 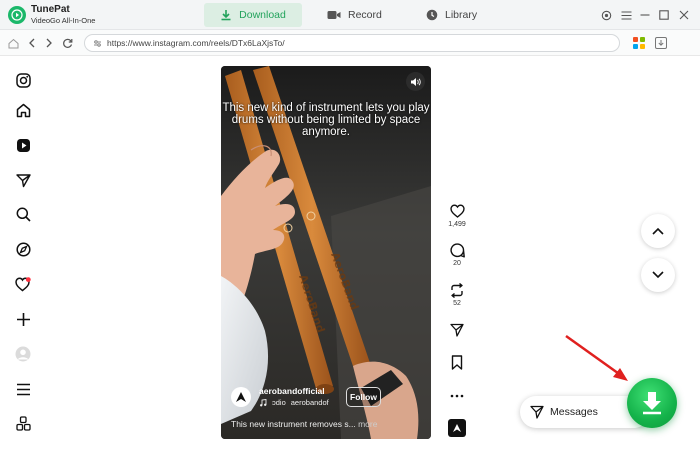 I want to click on home-nav-icon, so click(x=13, y=43).